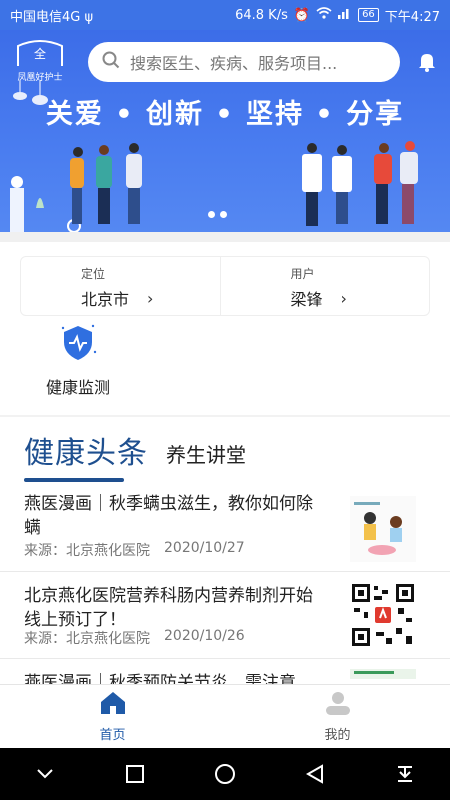 The height and width of the screenshot is (800, 450). What do you see at coordinates (225, 671) in the screenshot?
I see `news-item: 燕医漫画｜秋季预防关节炎，需注意` at bounding box center [225, 671].